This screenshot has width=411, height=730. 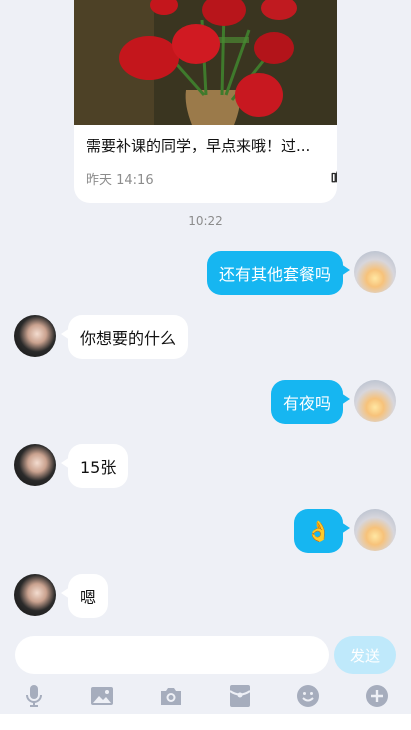 What do you see at coordinates (124, 337) in the screenshot?
I see `contact-message-bubble: 你想要的什么` at bounding box center [124, 337].